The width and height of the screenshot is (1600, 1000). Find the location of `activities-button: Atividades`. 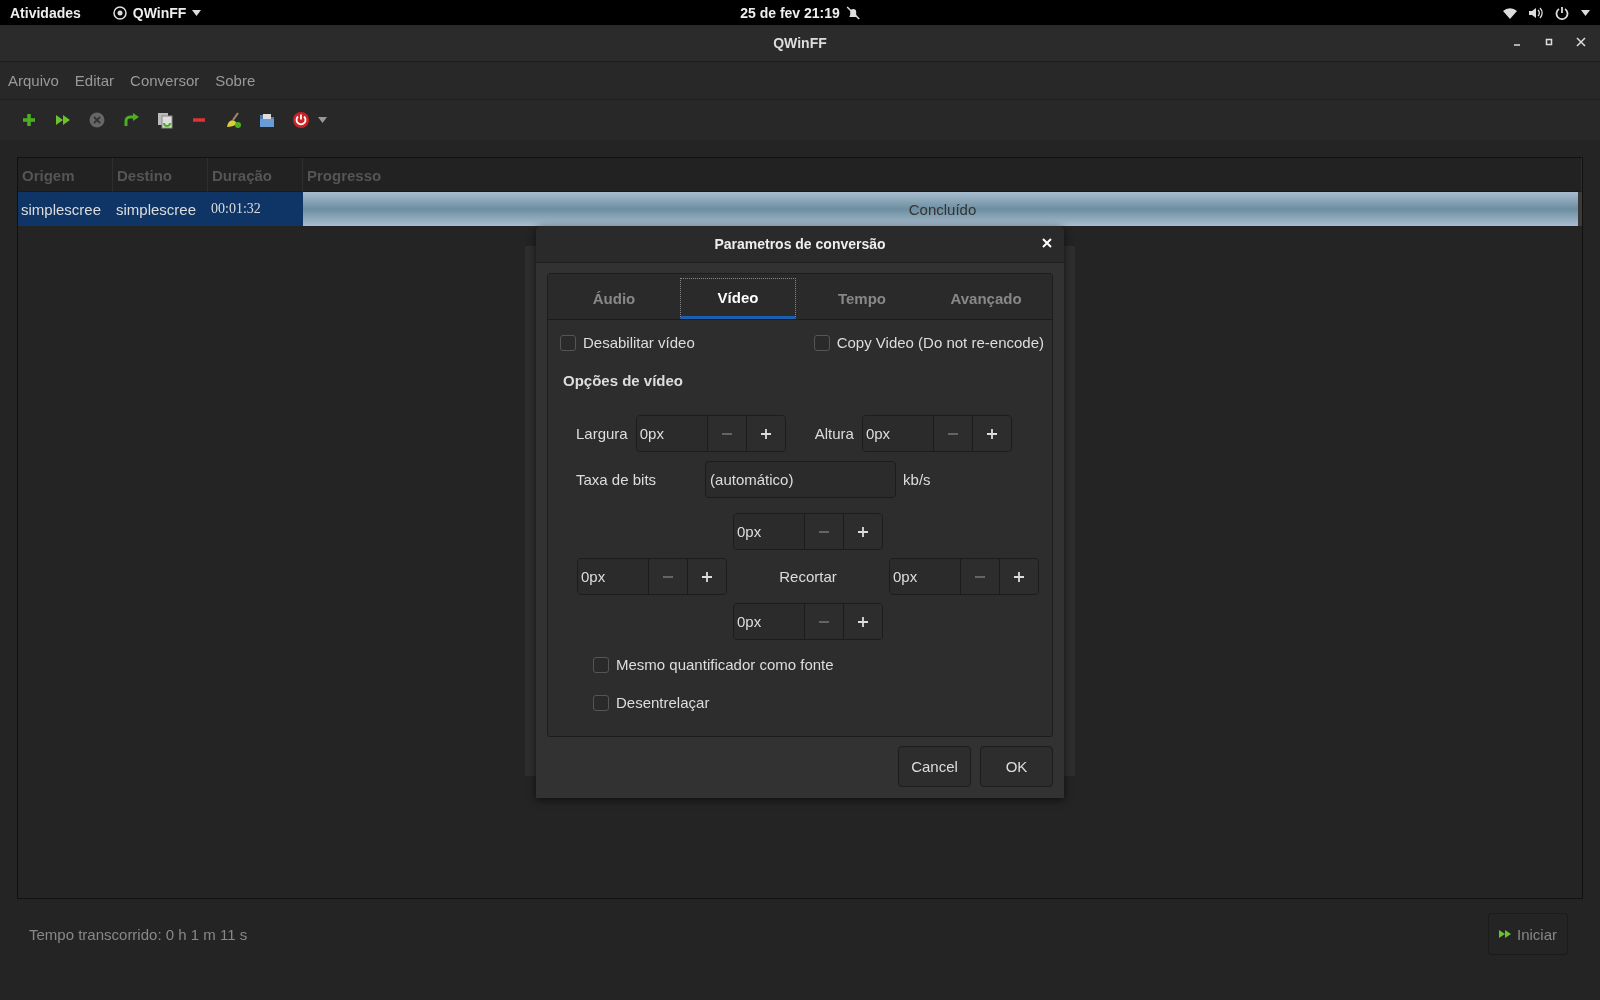

activities-button: Atividades is located at coordinates (45, 12).